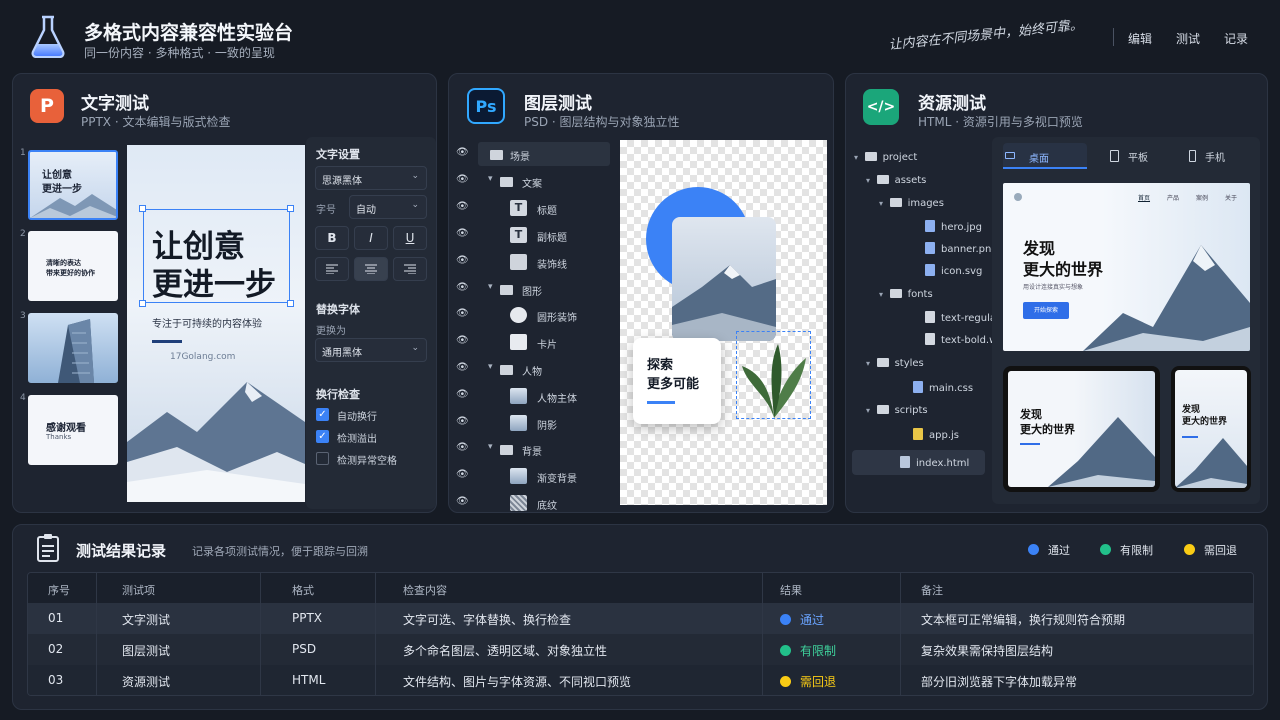 The image size is (1280, 720). What do you see at coordinates (544, 181) in the screenshot?
I see `layer-item: ▾ 文案` at bounding box center [544, 181].